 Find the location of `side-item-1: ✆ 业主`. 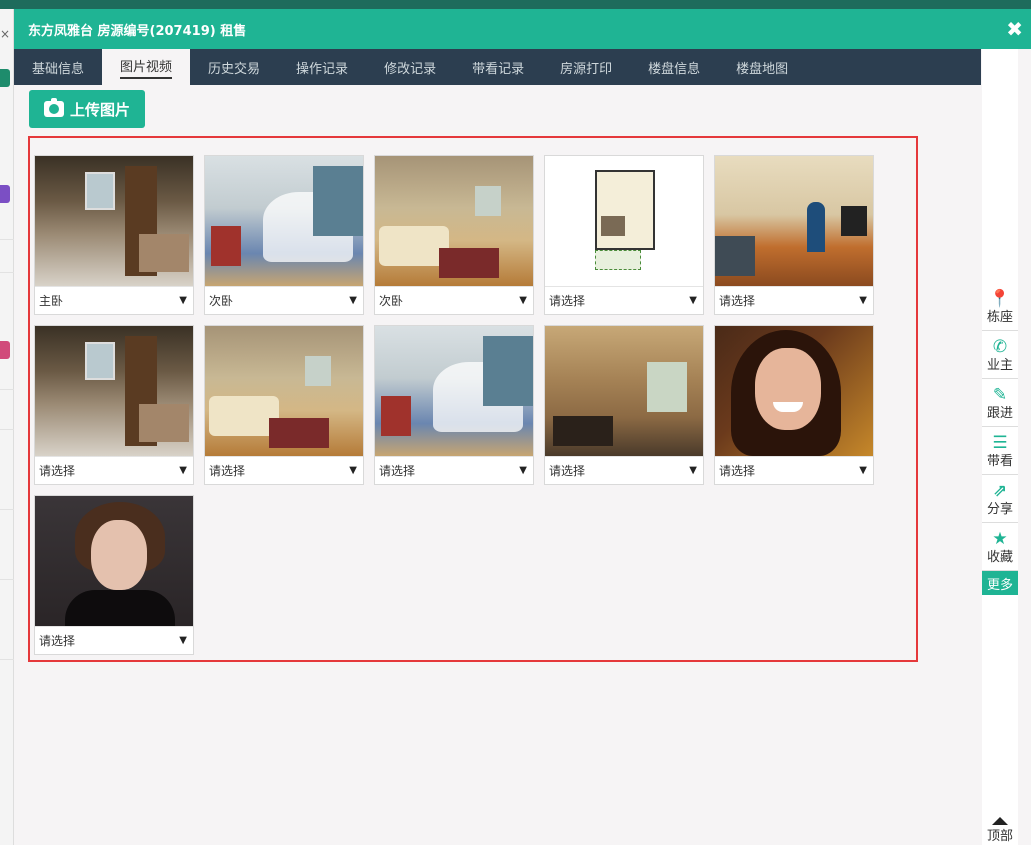

side-item-1: ✆ 业主 is located at coordinates (1000, 355).